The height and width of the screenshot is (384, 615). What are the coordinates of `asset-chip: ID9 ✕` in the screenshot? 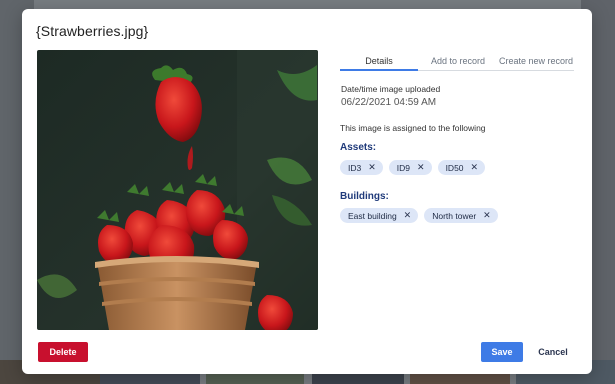 It's located at (410, 167).